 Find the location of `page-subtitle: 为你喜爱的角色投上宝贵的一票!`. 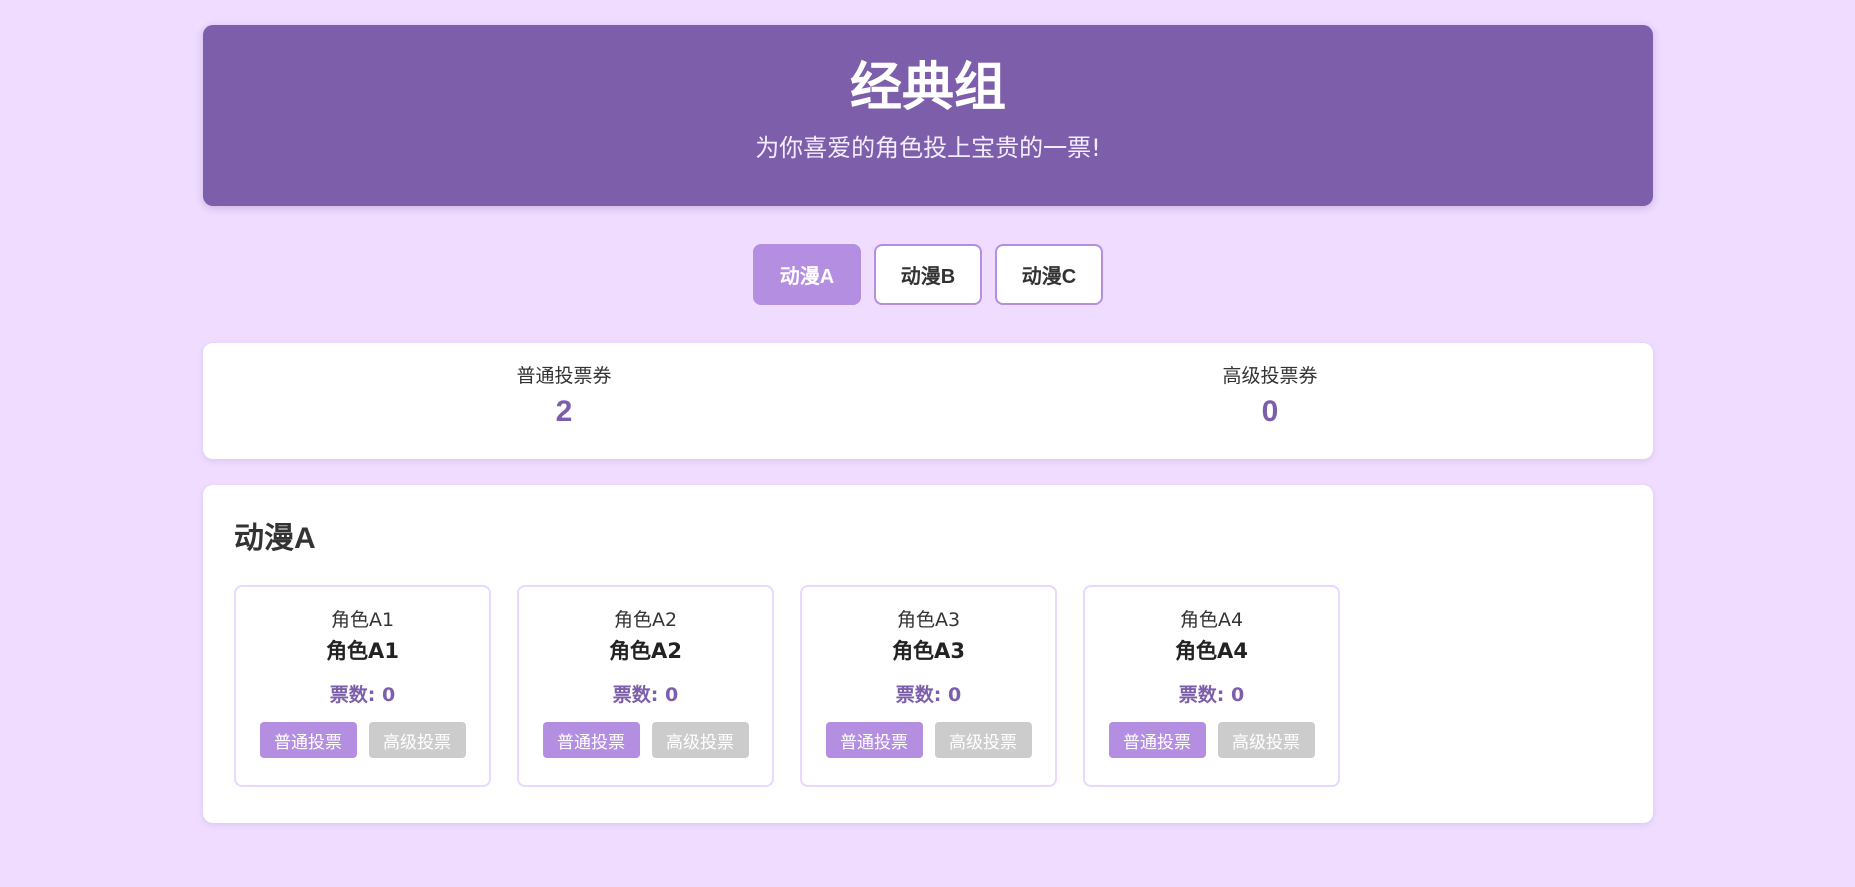

page-subtitle: 为你喜爱的角色投上宝贵的一票! is located at coordinates (928, 148).